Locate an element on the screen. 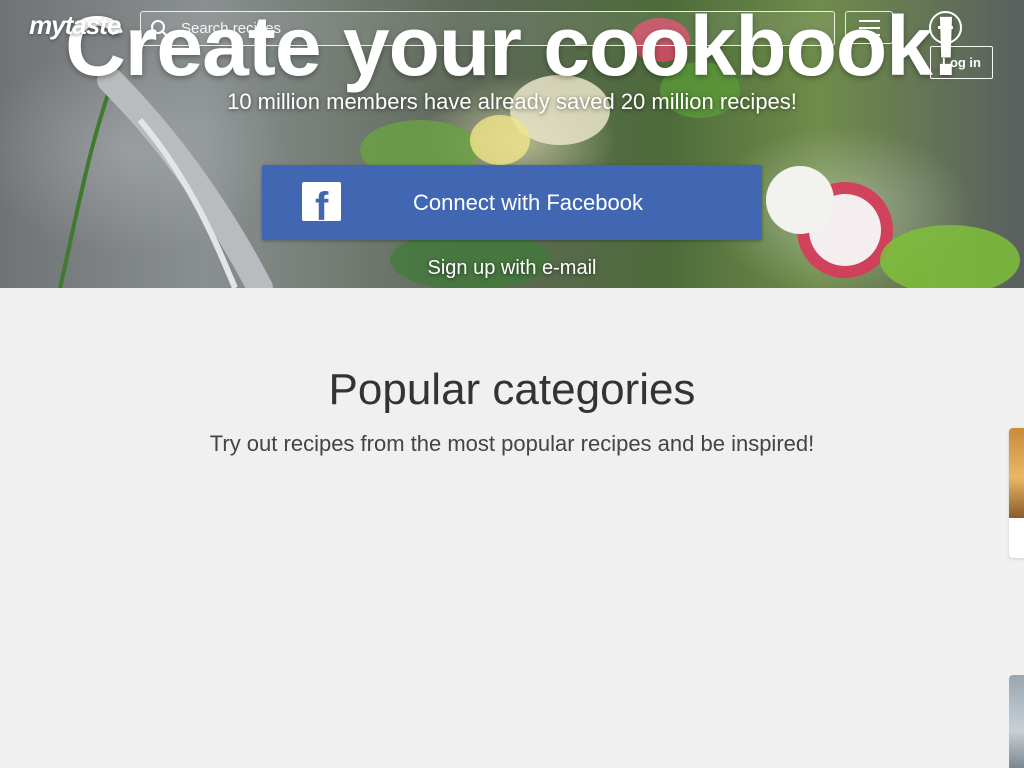 The width and height of the screenshot is (1024, 768). add-recipe-button is located at coordinates (945, 27).